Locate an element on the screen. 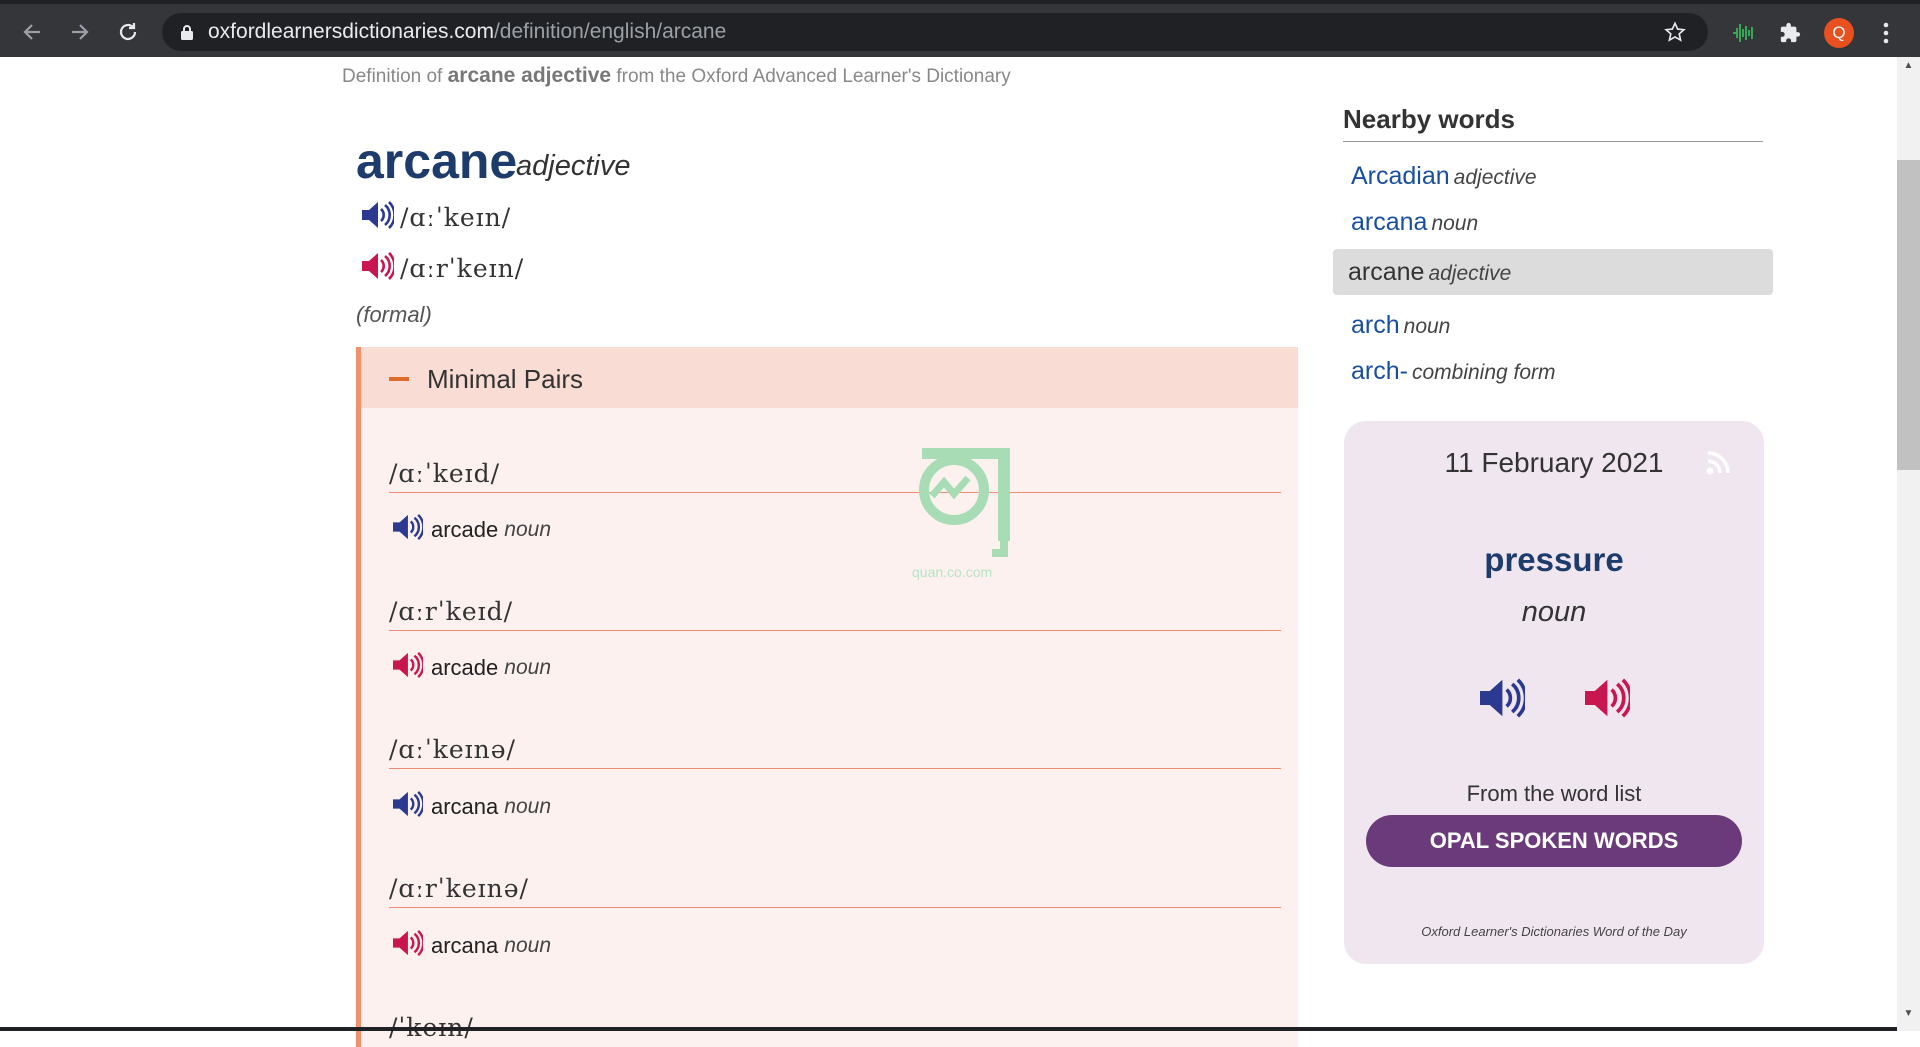  pronunciation-uk: /ɑːˈkeɪn/ is located at coordinates (435, 217).